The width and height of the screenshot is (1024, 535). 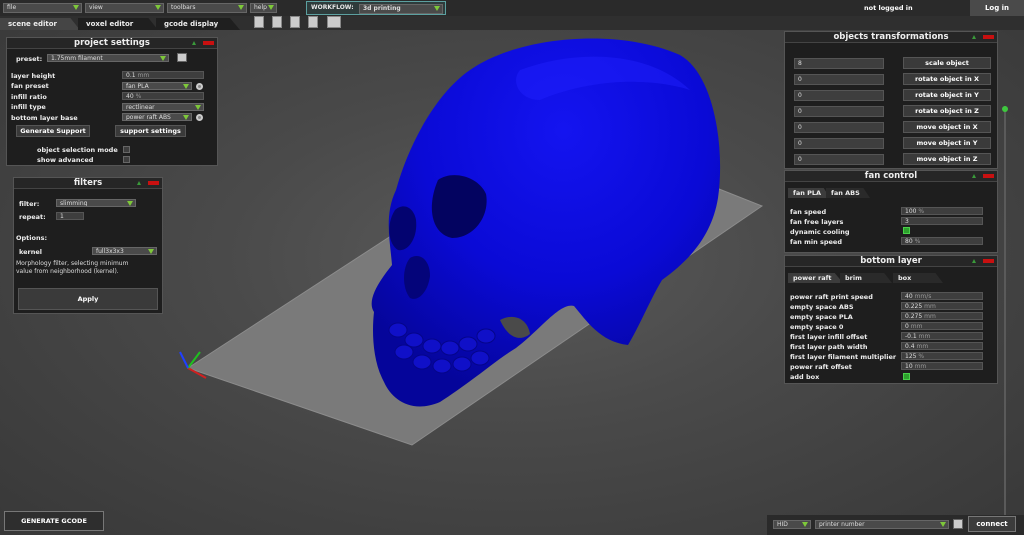 I want to click on login-button: Log in, so click(x=997, y=8).